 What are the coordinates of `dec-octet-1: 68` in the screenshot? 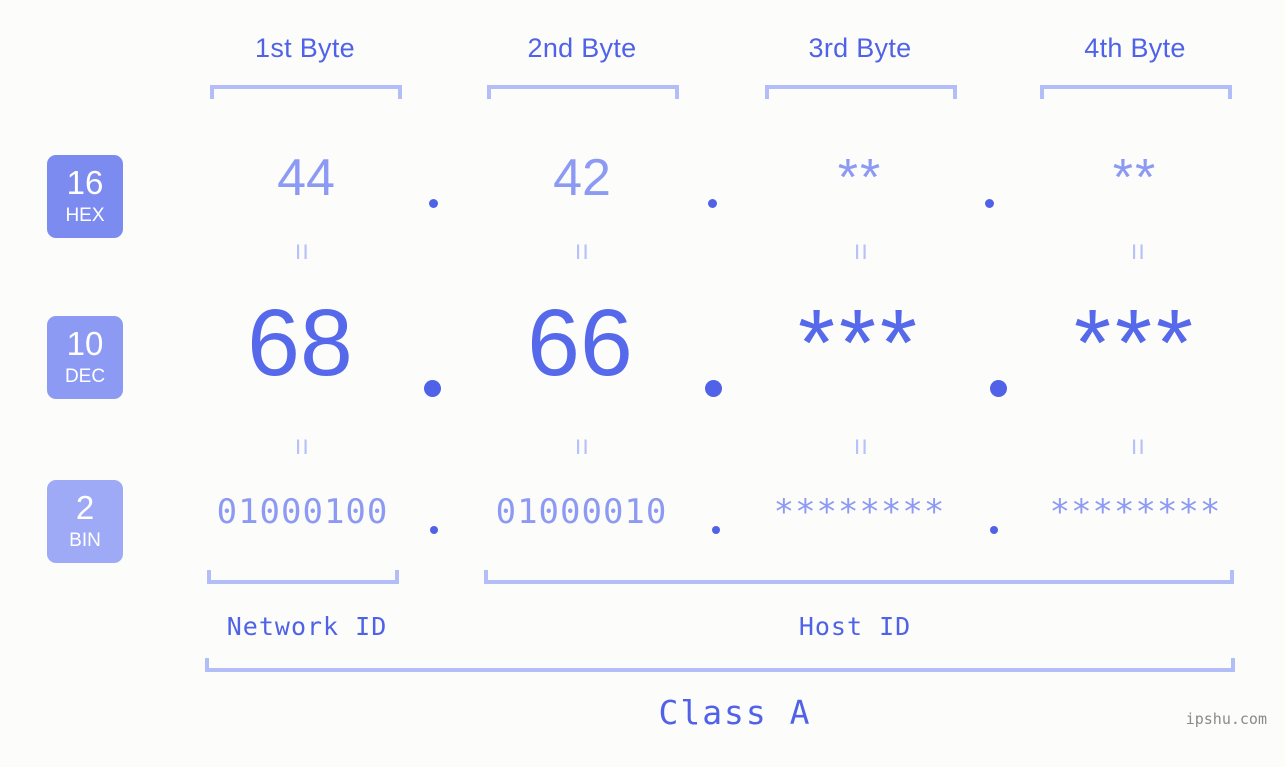 It's located at (300, 343).